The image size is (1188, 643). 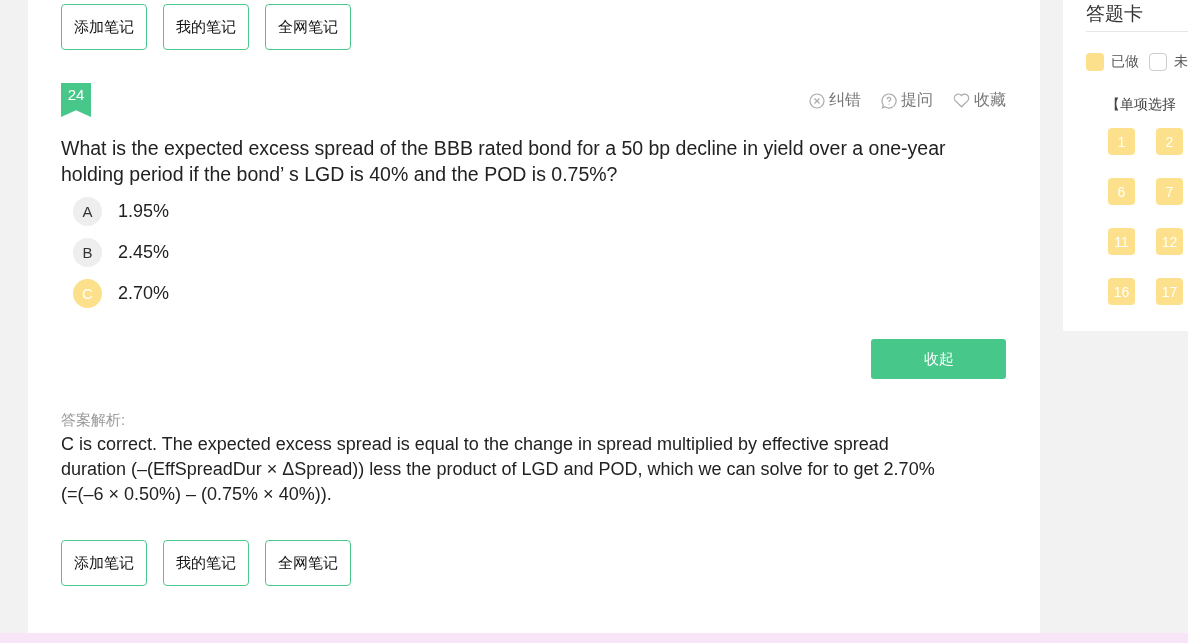 What do you see at coordinates (144, 211) in the screenshot?
I see `option-text: 1.95%` at bounding box center [144, 211].